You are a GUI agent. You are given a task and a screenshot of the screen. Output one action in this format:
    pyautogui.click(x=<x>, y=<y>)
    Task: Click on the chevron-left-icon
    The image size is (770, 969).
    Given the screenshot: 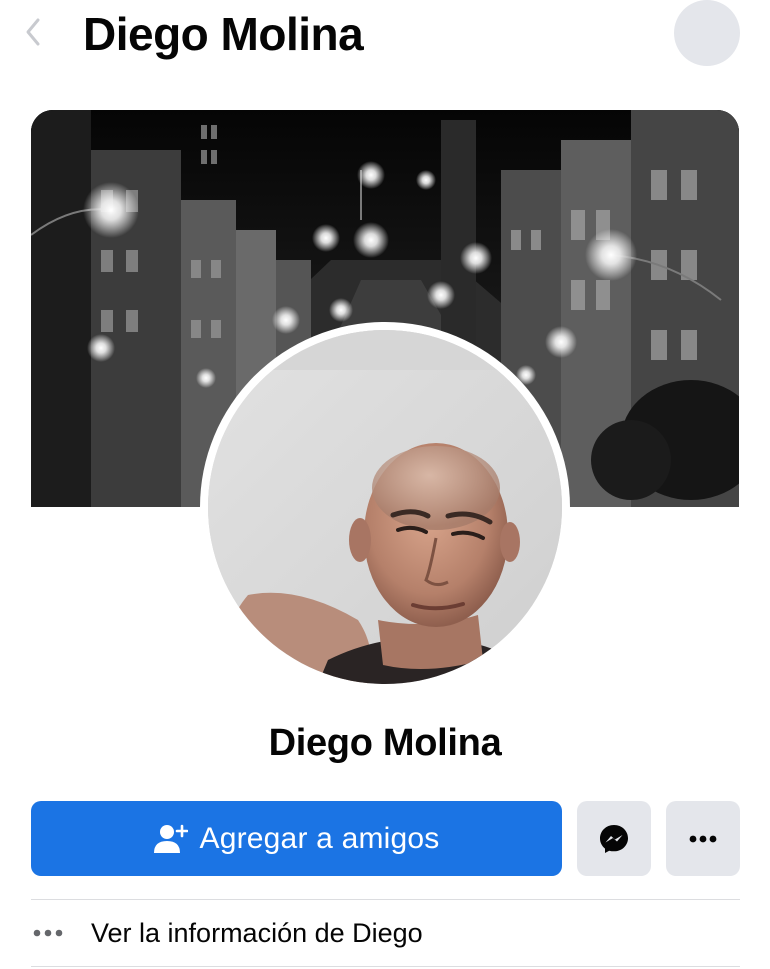 What is the action you would take?
    pyautogui.click(x=33, y=32)
    